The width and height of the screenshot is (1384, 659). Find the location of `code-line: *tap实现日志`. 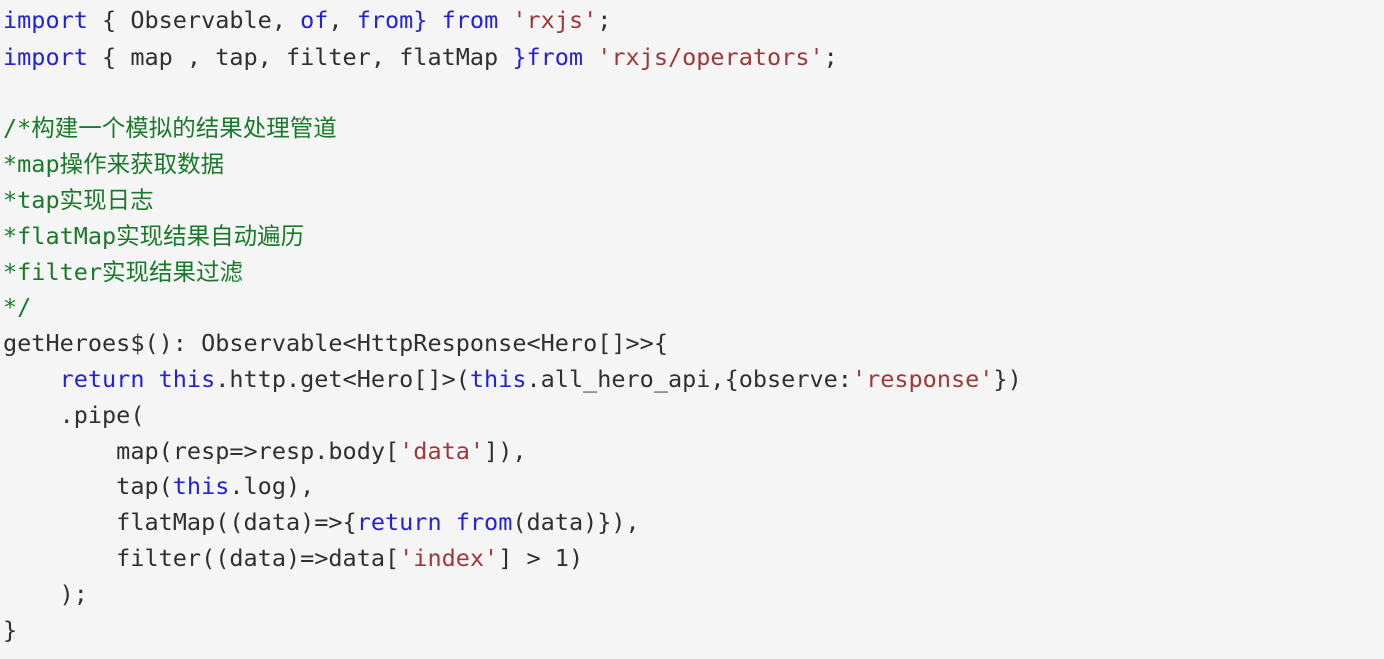

code-line: *tap实现日志 is located at coordinates (692, 201).